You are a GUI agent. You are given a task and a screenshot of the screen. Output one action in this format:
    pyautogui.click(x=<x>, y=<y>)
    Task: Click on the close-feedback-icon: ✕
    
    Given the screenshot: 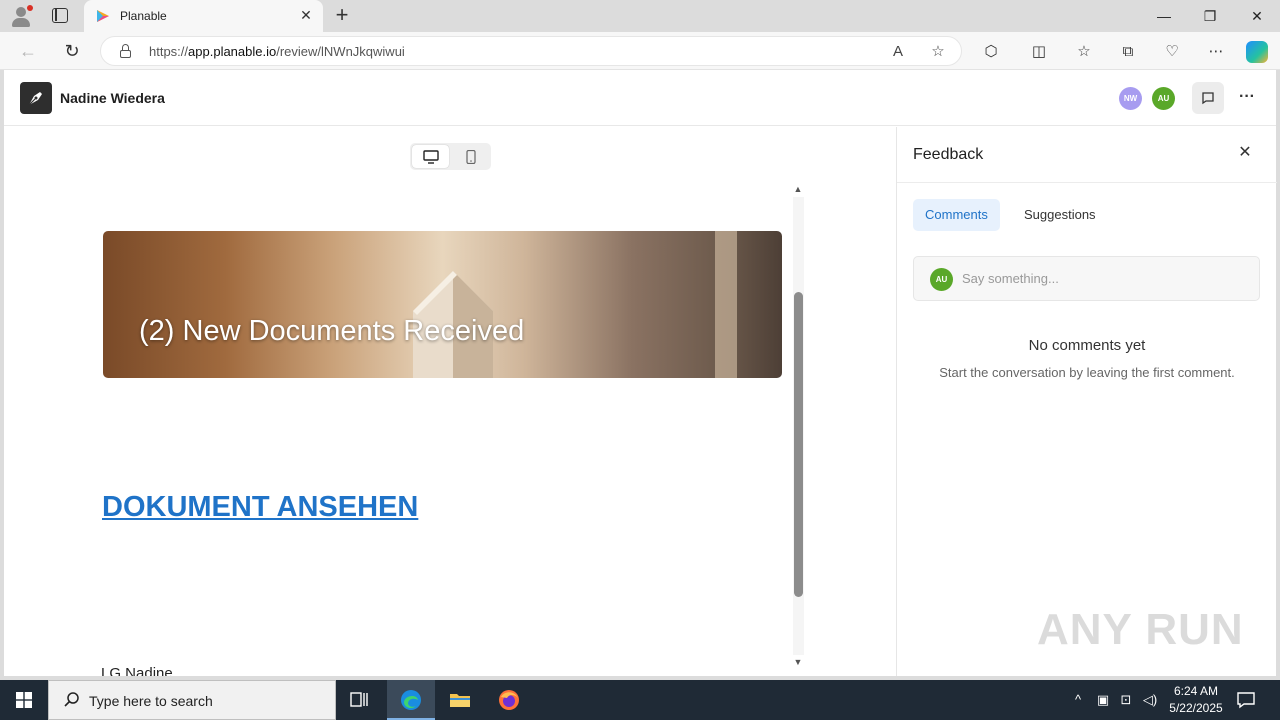 What is the action you would take?
    pyautogui.click(x=1245, y=153)
    